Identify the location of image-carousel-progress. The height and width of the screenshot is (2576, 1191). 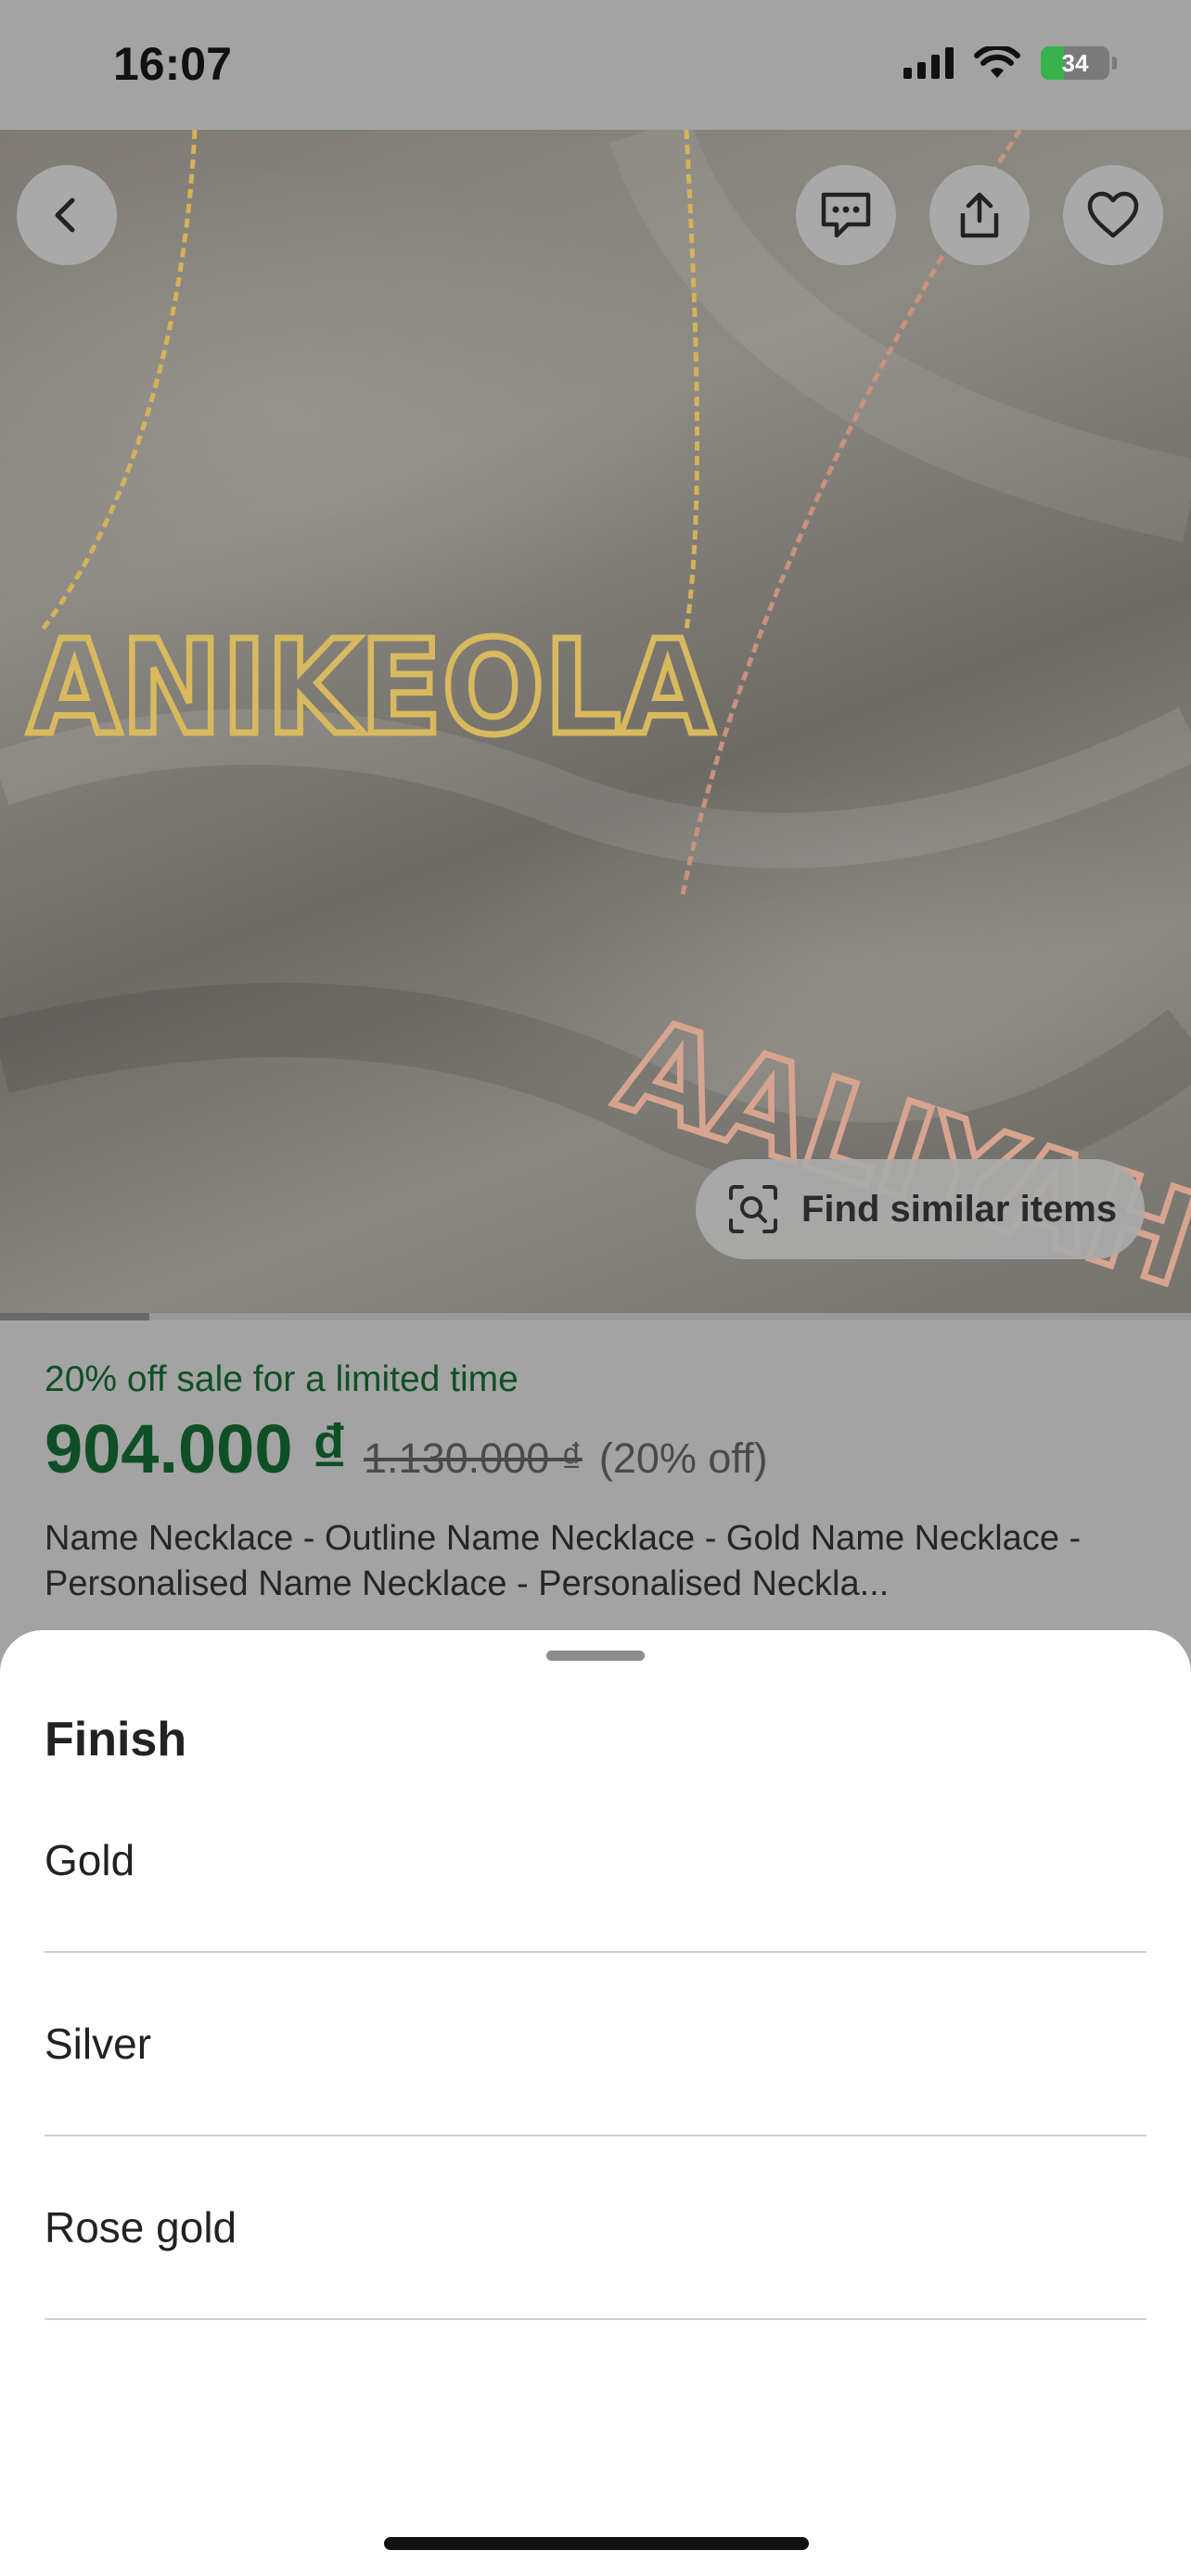
(595, 1317).